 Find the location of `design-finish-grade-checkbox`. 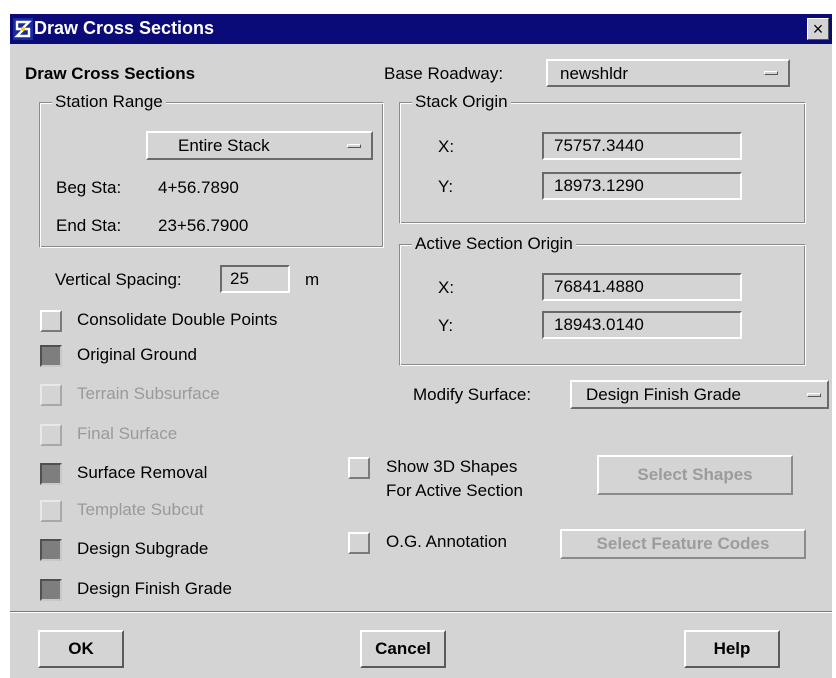

design-finish-grade-checkbox is located at coordinates (51, 590).